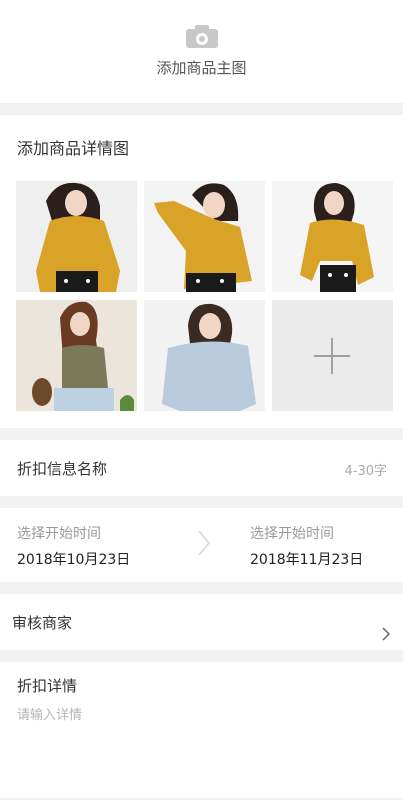 The image size is (403, 800). I want to click on discount-name-label: 折扣信息名称, so click(62, 469).